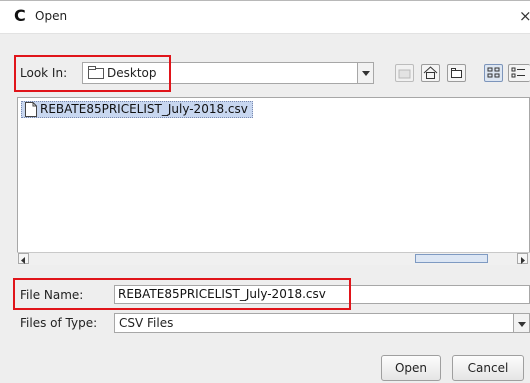 Image resolution: width=530 pixels, height=383 pixels. Describe the element at coordinates (265, 17) in the screenshot. I see `title-bar` at that location.